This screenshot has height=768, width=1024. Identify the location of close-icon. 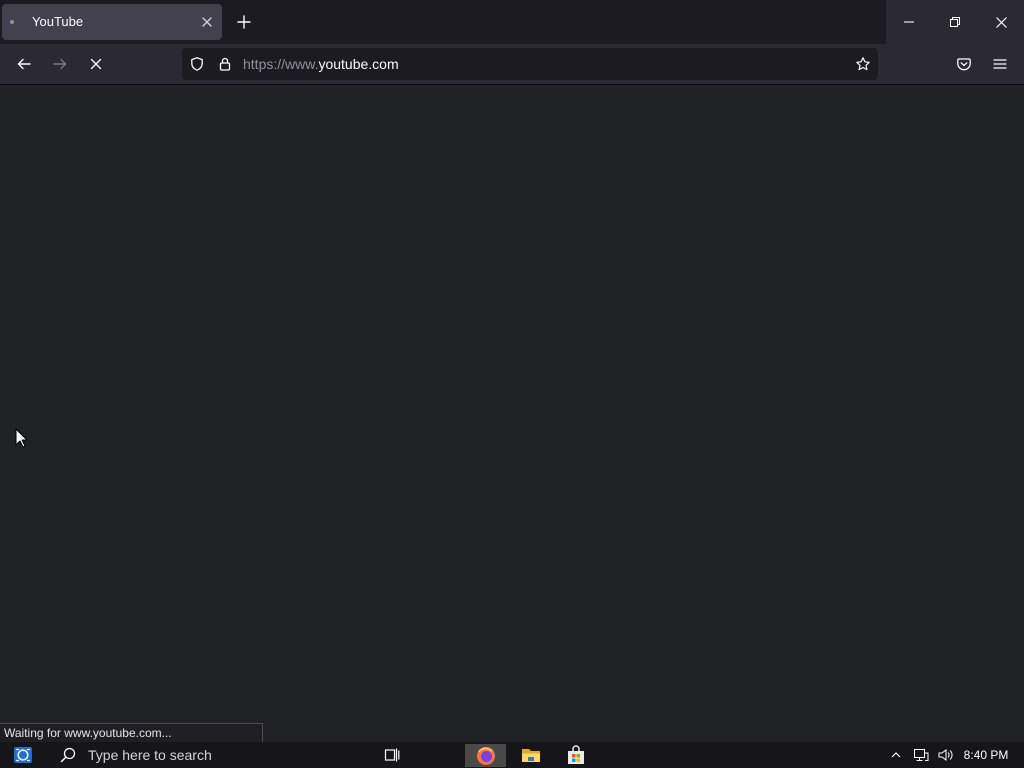
(1001, 22).